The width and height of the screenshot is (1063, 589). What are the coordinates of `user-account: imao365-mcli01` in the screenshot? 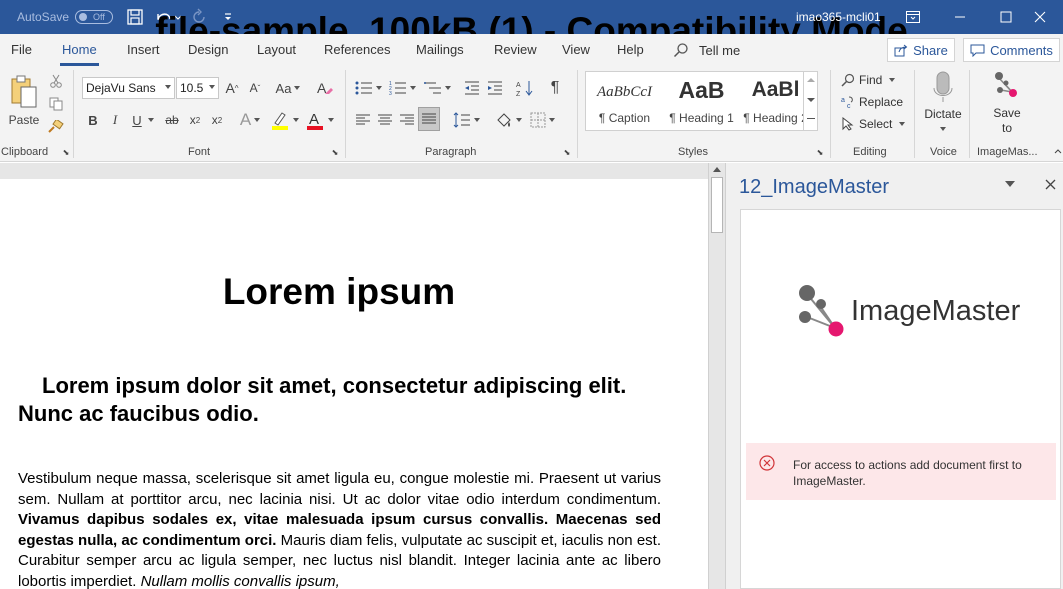 It's located at (838, 17).